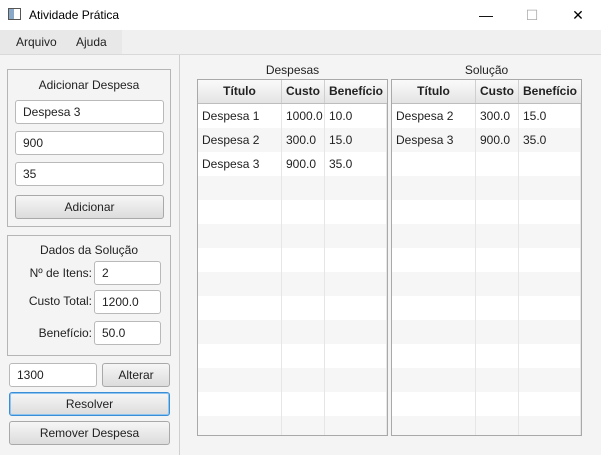  Describe the element at coordinates (89, 143) in the screenshot. I see `expense-cost-input: 900` at that location.